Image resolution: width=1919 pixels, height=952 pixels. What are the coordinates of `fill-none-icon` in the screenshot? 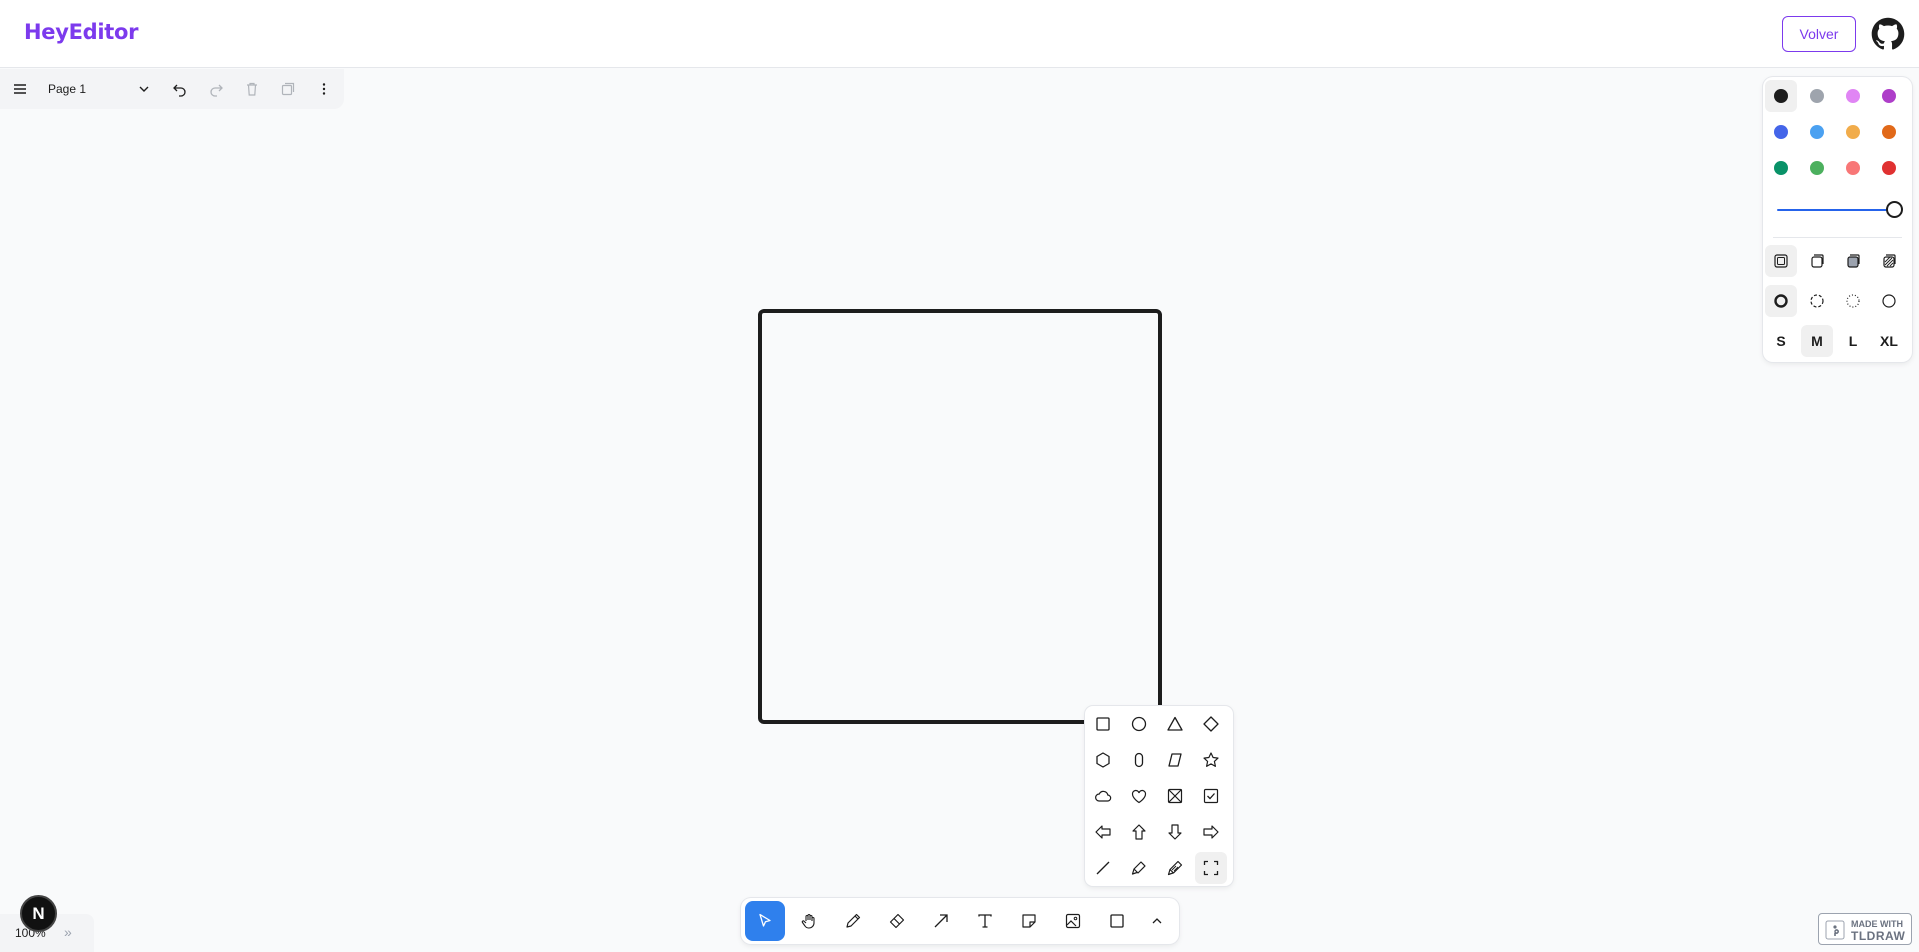 It's located at (1781, 261).